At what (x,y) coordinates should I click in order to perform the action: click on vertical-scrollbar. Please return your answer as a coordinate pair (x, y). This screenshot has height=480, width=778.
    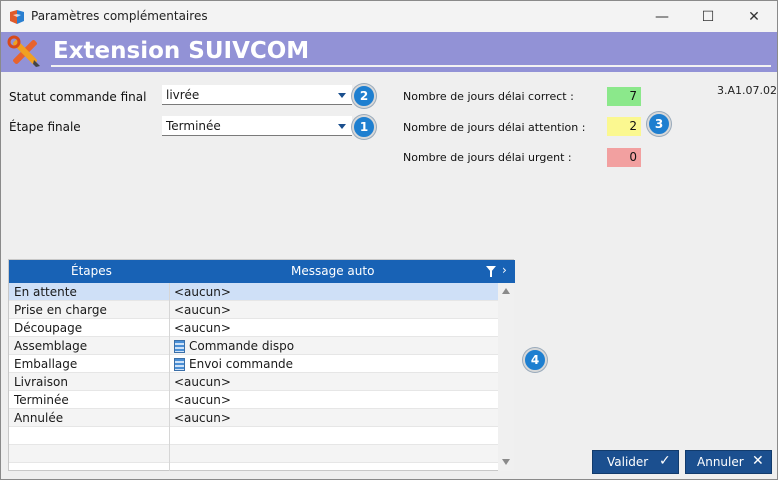
    Looking at the image, I should click on (506, 377).